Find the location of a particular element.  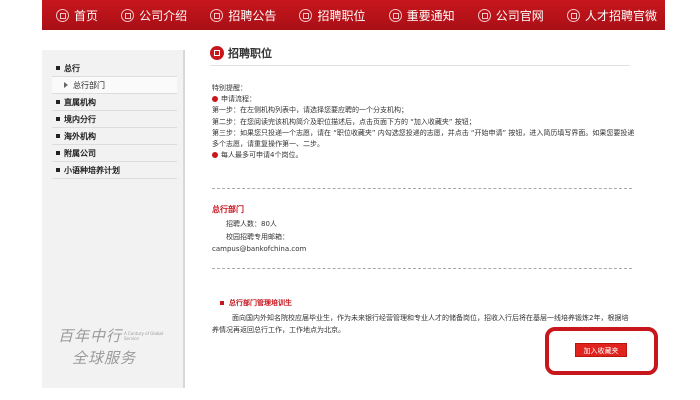

sidebar-item-label: 直属机构 is located at coordinates (80, 102).